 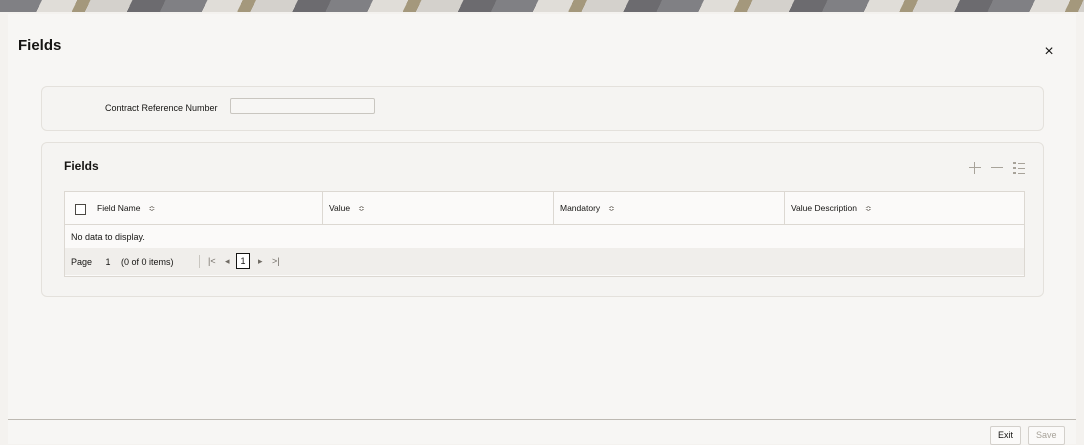 I want to click on table-toolbar, so click(x=997, y=168).